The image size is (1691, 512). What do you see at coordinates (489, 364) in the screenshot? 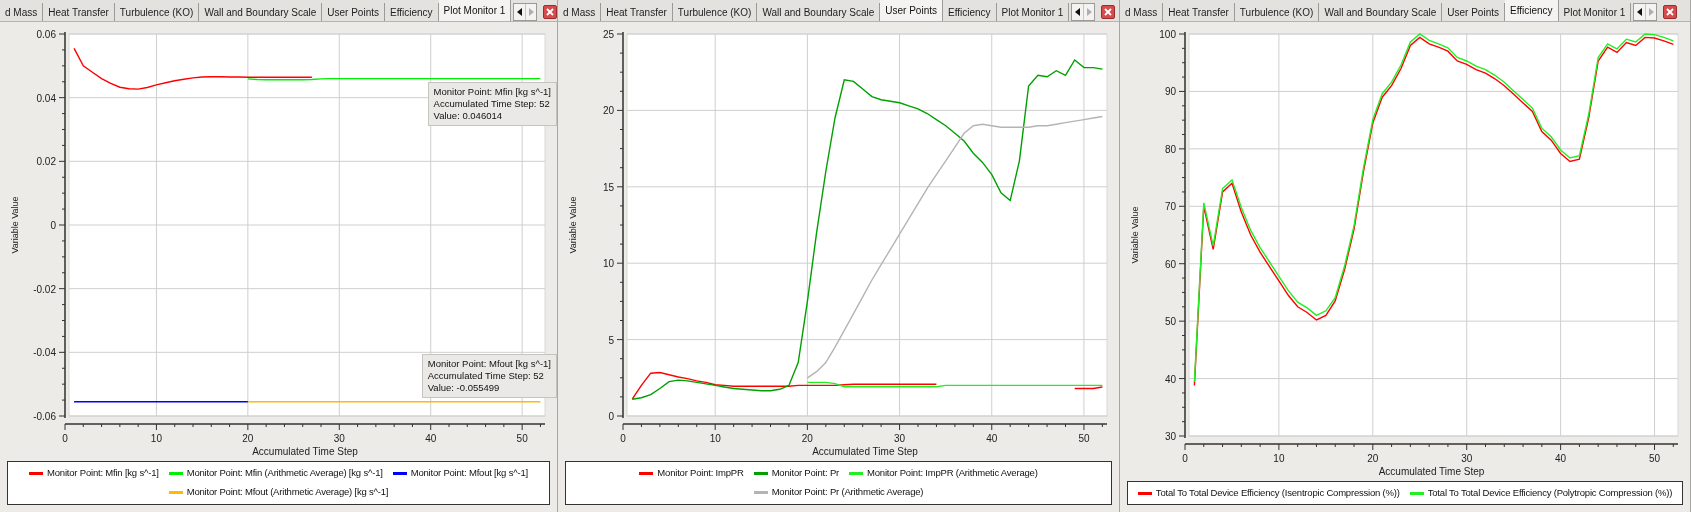
I see `tooltip-line: Monitor Point: Mfout [kg s^-1]` at bounding box center [489, 364].